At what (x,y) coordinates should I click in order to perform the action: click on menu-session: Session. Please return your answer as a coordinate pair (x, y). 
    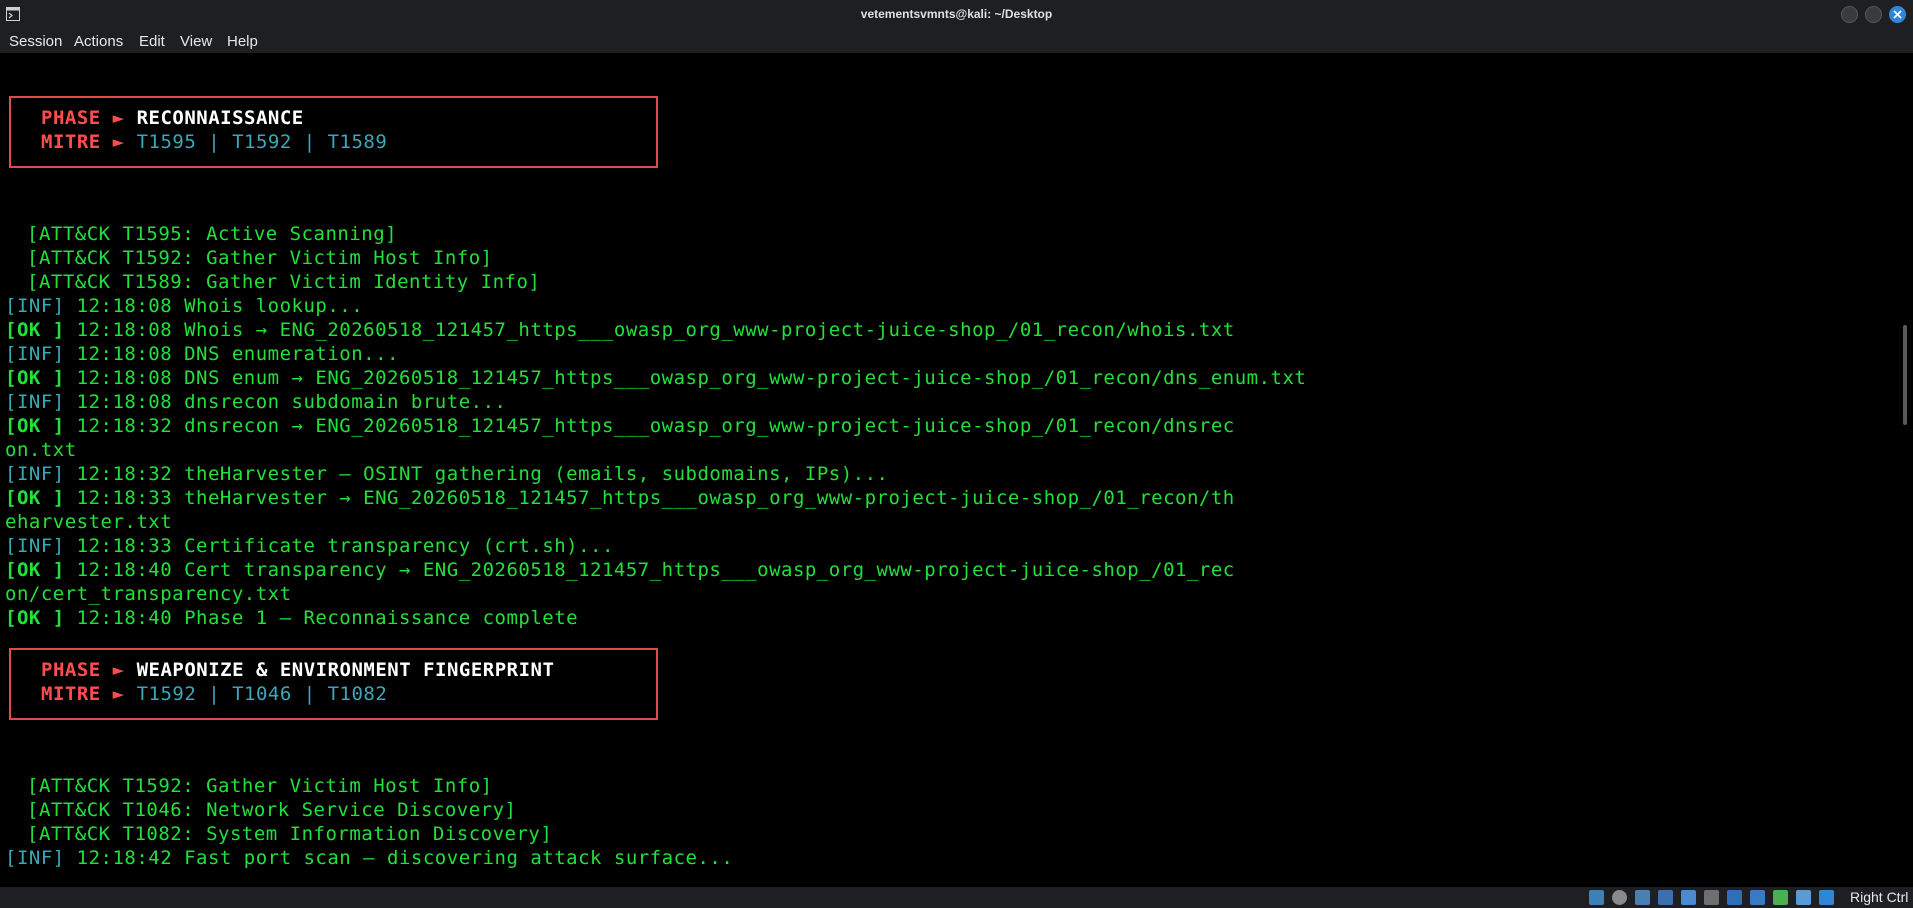
    Looking at the image, I should click on (35, 41).